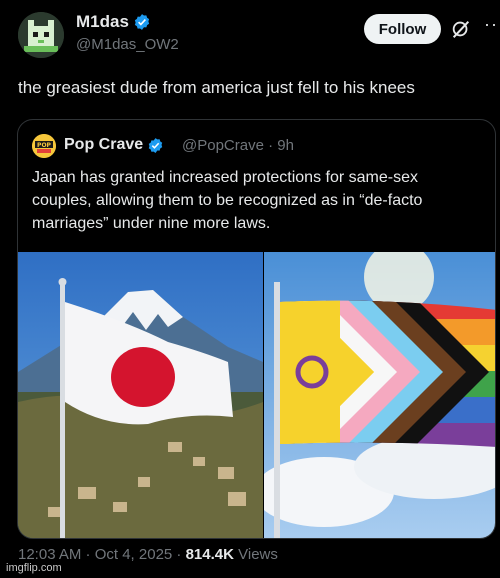  What do you see at coordinates (238, 145) in the screenshot?
I see `quote-handle-time: @PopCrave · 9h` at bounding box center [238, 145].